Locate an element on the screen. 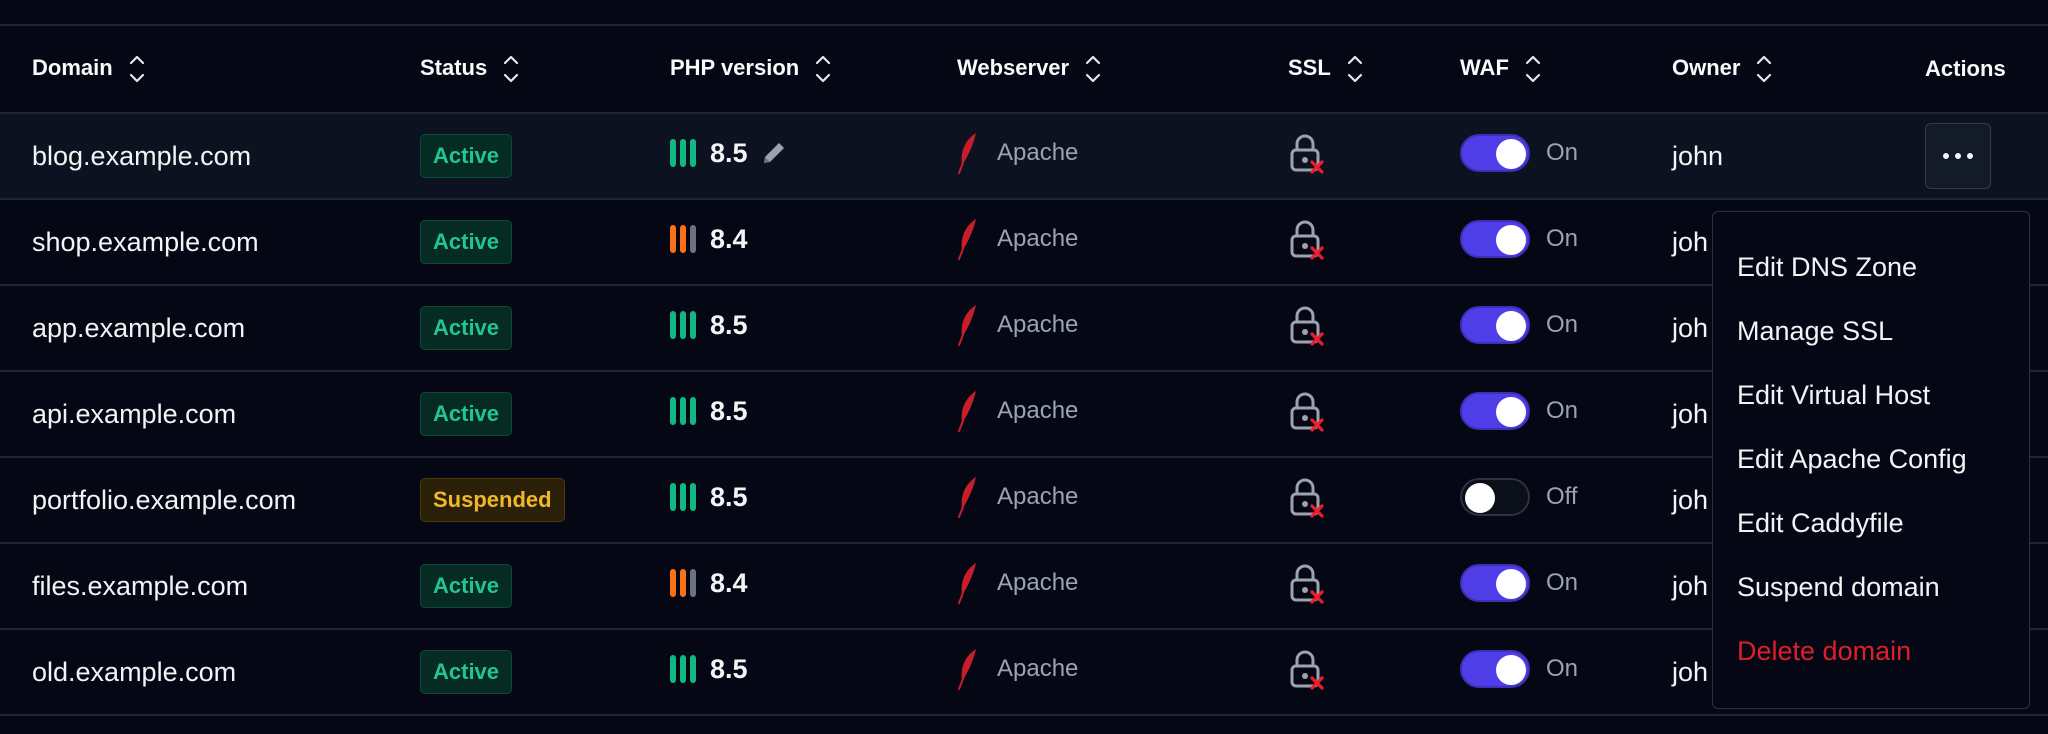 This screenshot has height=734, width=2048. table-row: blog.example.com Active 8.5 Apache On john is located at coordinates (1024, 156).